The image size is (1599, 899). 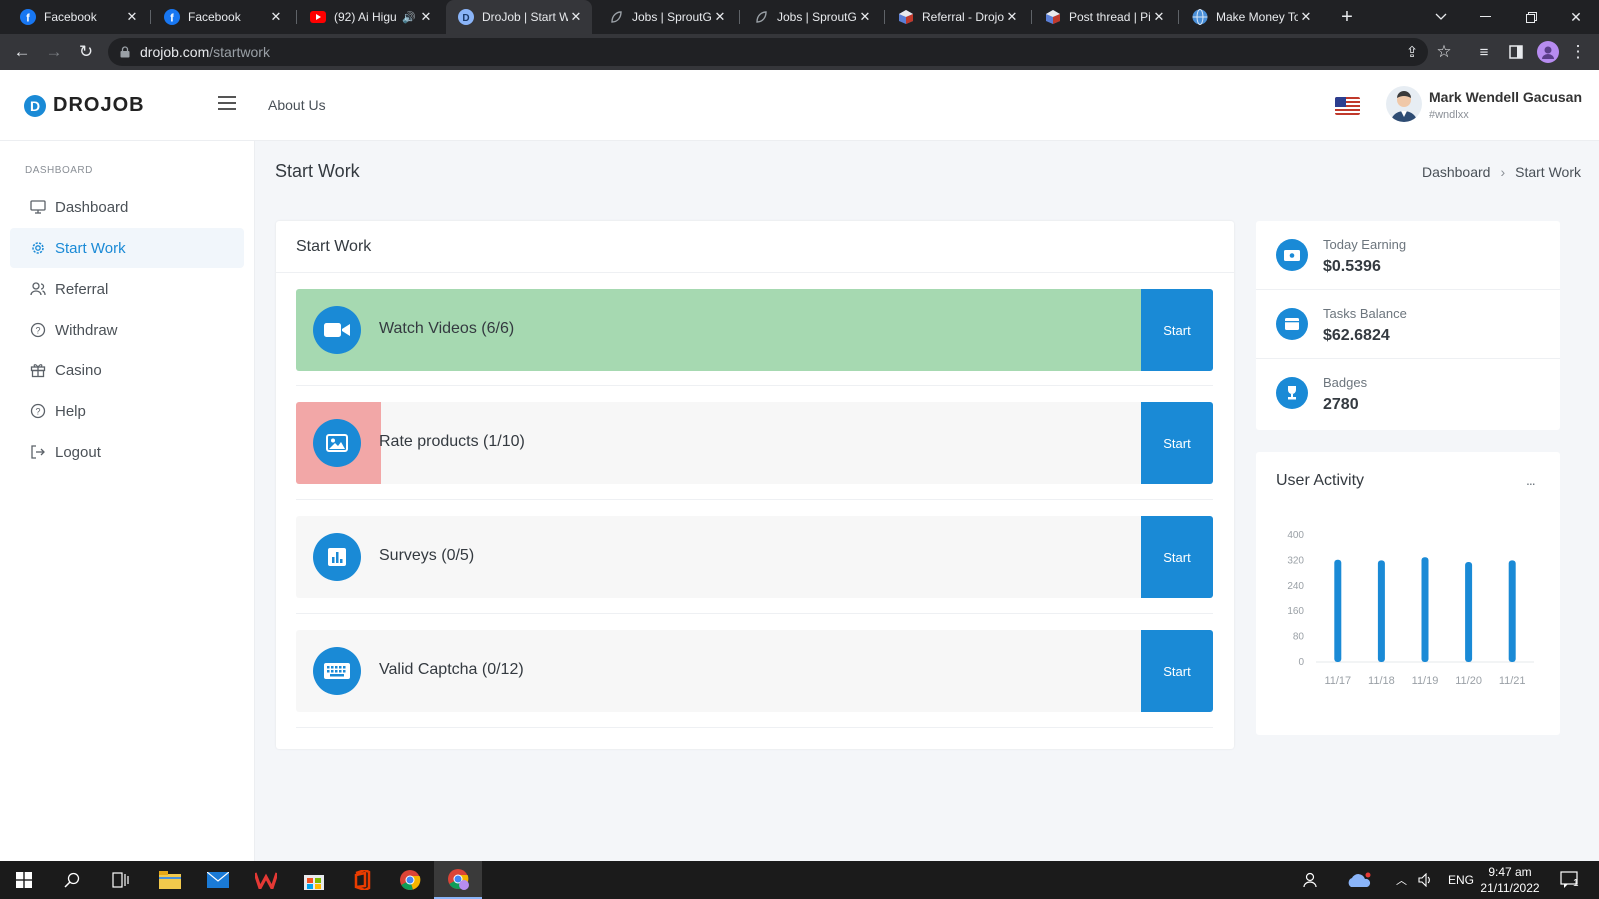 I want to click on task-valid-captcha: Valid Captcha (0/12) Start, so click(x=754, y=671).